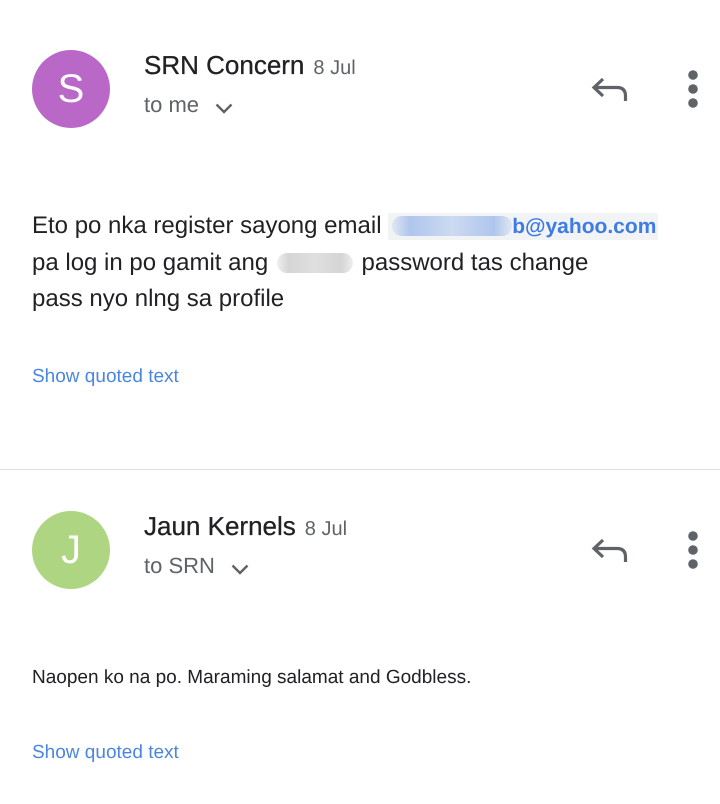 The image size is (720, 804). Describe the element at coordinates (196, 566) in the screenshot. I see `recipient-dropdown: to SRN` at that location.